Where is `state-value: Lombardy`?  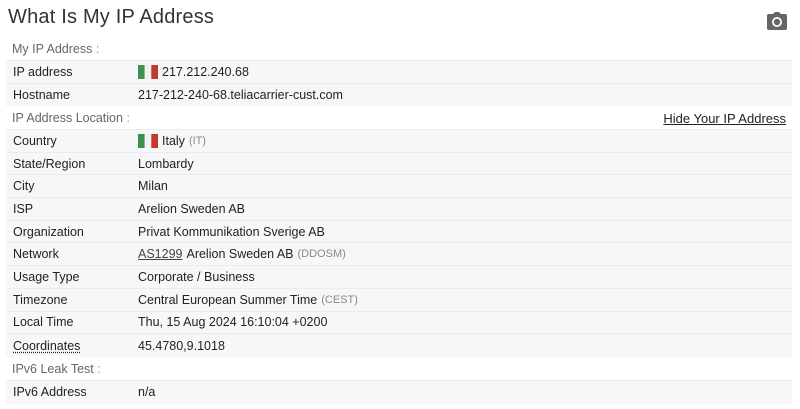 state-value: Lombardy is located at coordinates (166, 163).